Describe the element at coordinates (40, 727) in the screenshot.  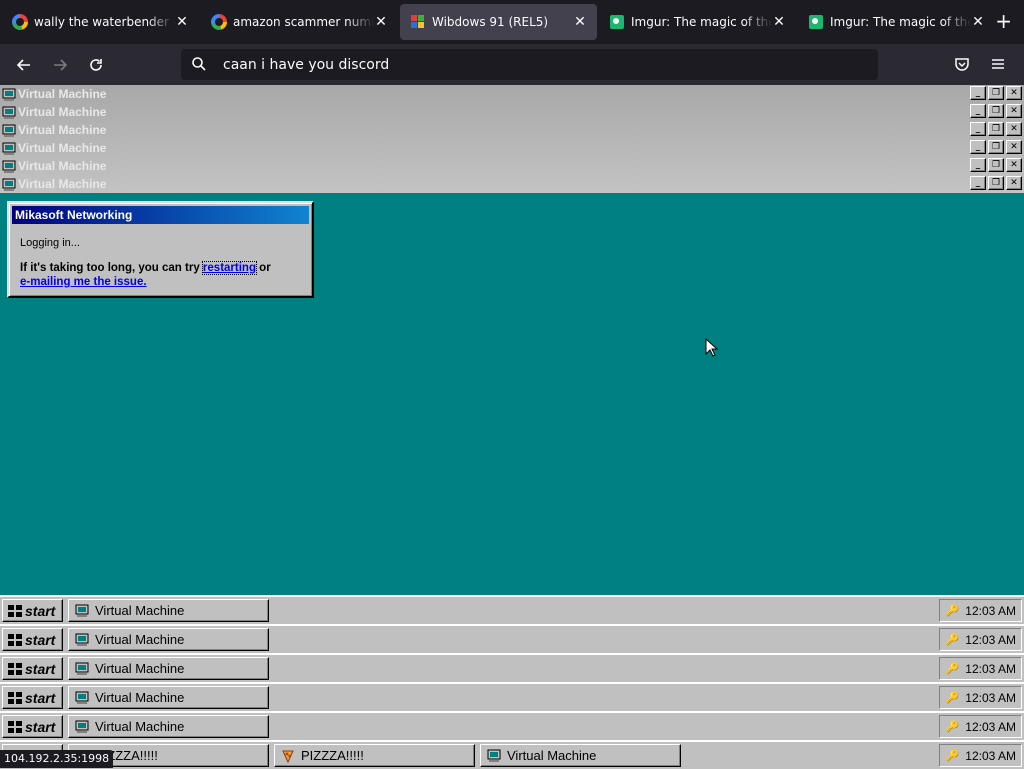
I see `start-label: start` at that location.